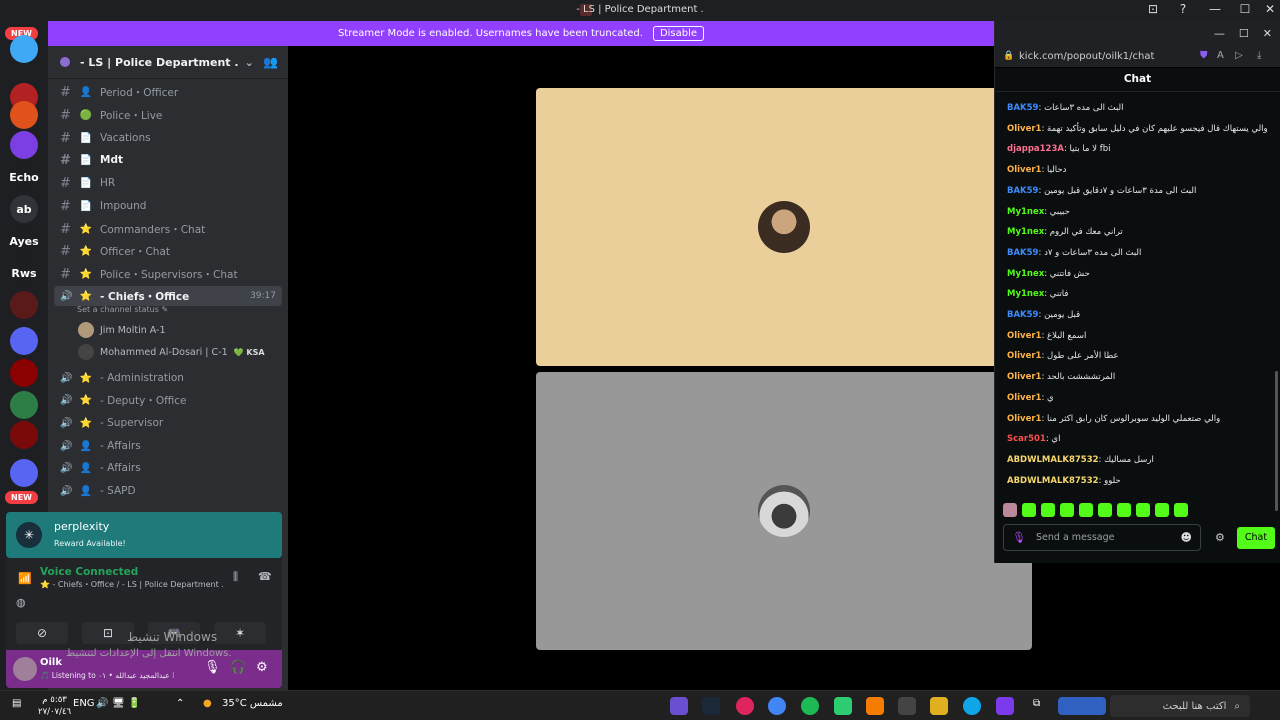 The image size is (1280, 720). What do you see at coordinates (25, 669) in the screenshot?
I see `avatar` at bounding box center [25, 669].